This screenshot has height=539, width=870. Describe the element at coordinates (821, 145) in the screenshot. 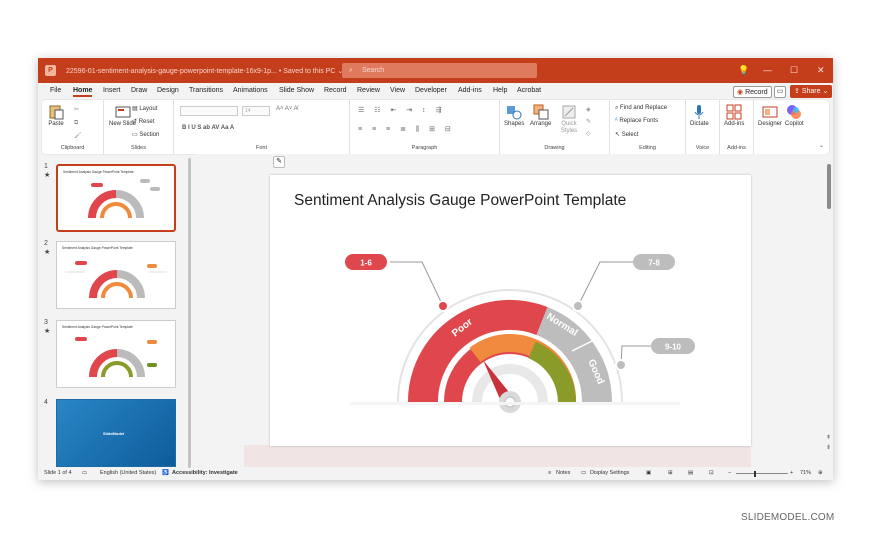

I see `collapse-ribbon-icon: ⌄` at that location.